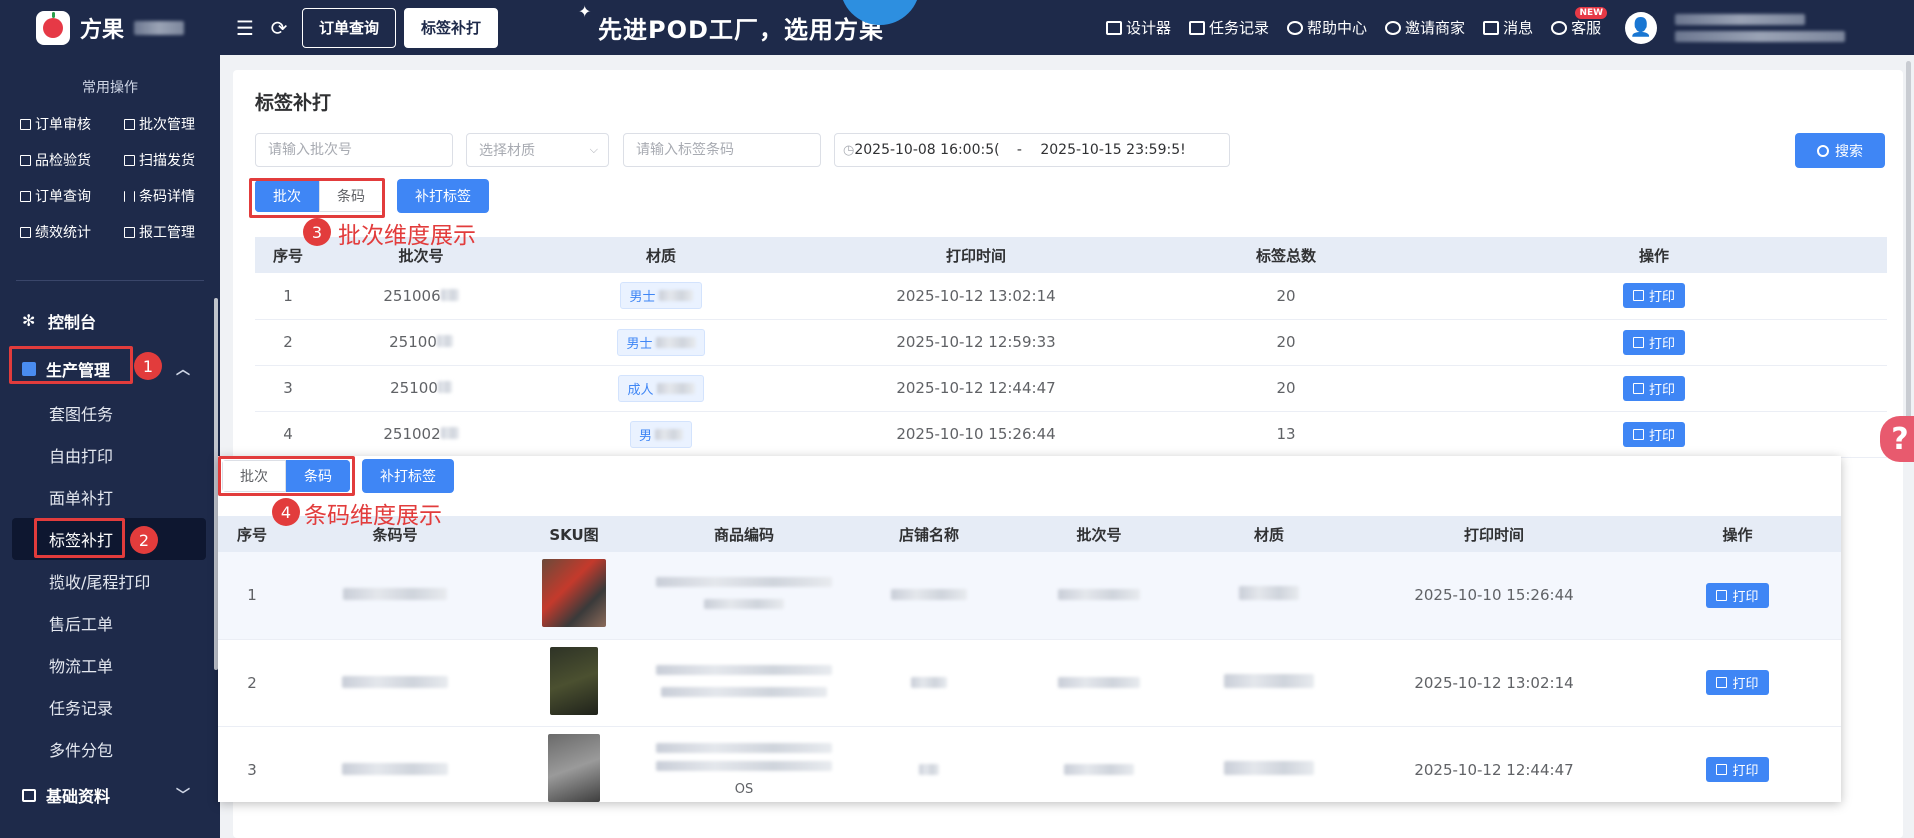 This screenshot has height=838, width=1914. Describe the element at coordinates (110, 413) in the screenshot. I see `sidebar-item-set-task: 套图任务` at that location.